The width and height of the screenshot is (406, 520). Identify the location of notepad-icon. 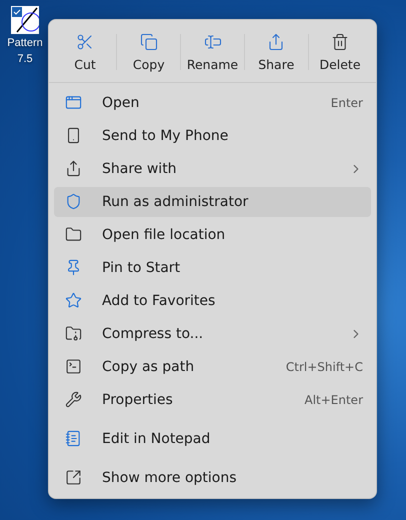
(73, 438).